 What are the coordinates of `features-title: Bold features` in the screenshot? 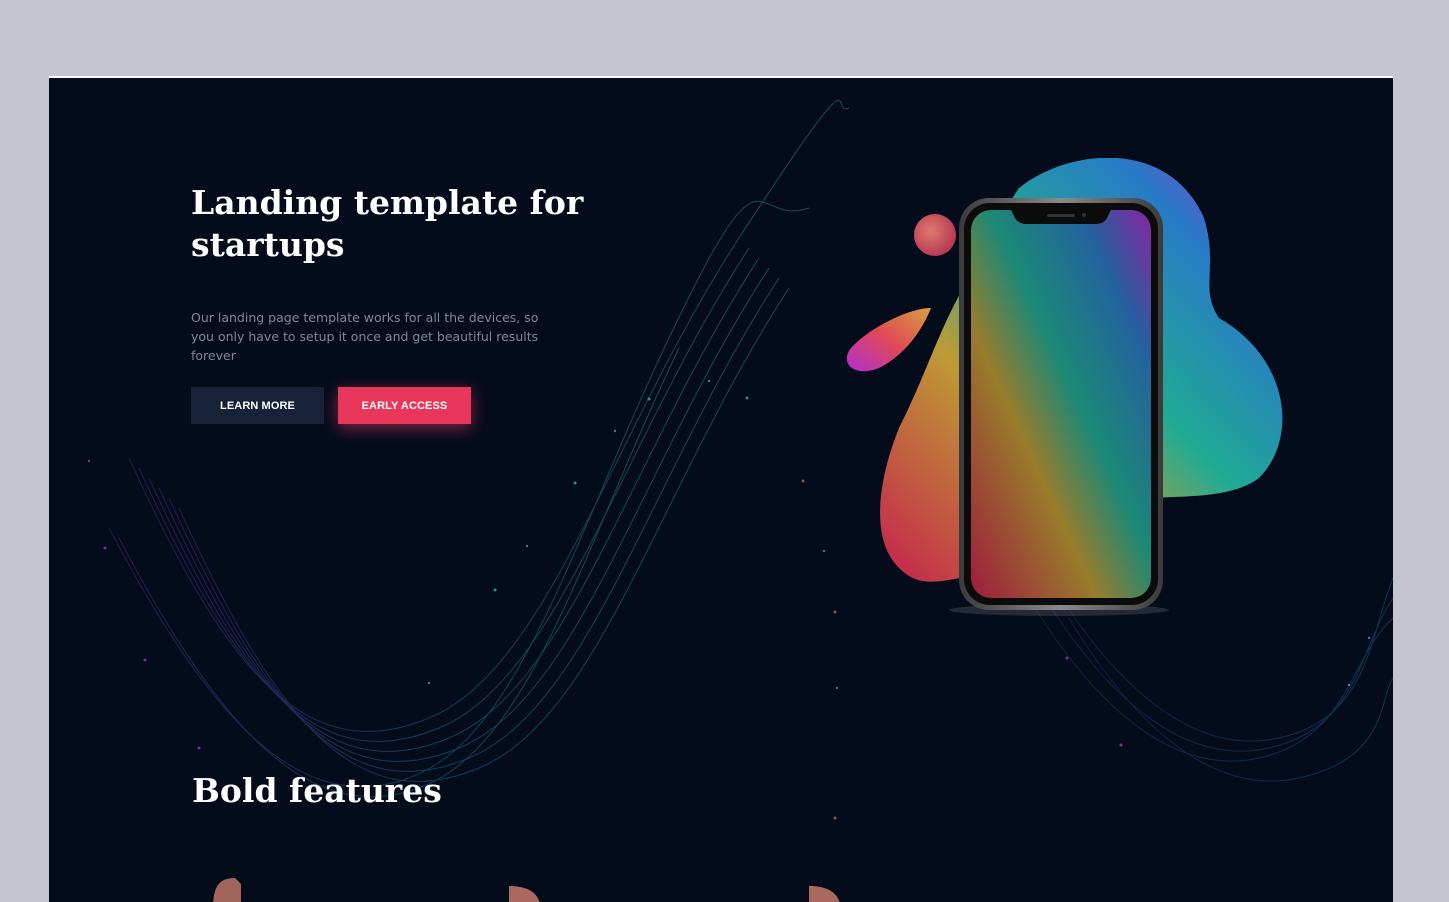 It's located at (317, 790).